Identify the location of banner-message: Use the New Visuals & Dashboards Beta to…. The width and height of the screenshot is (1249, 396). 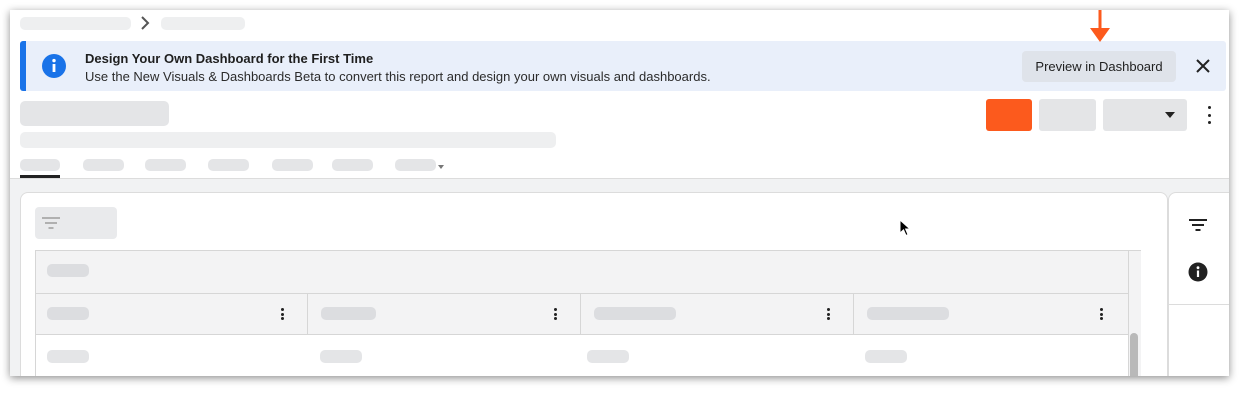
(398, 76).